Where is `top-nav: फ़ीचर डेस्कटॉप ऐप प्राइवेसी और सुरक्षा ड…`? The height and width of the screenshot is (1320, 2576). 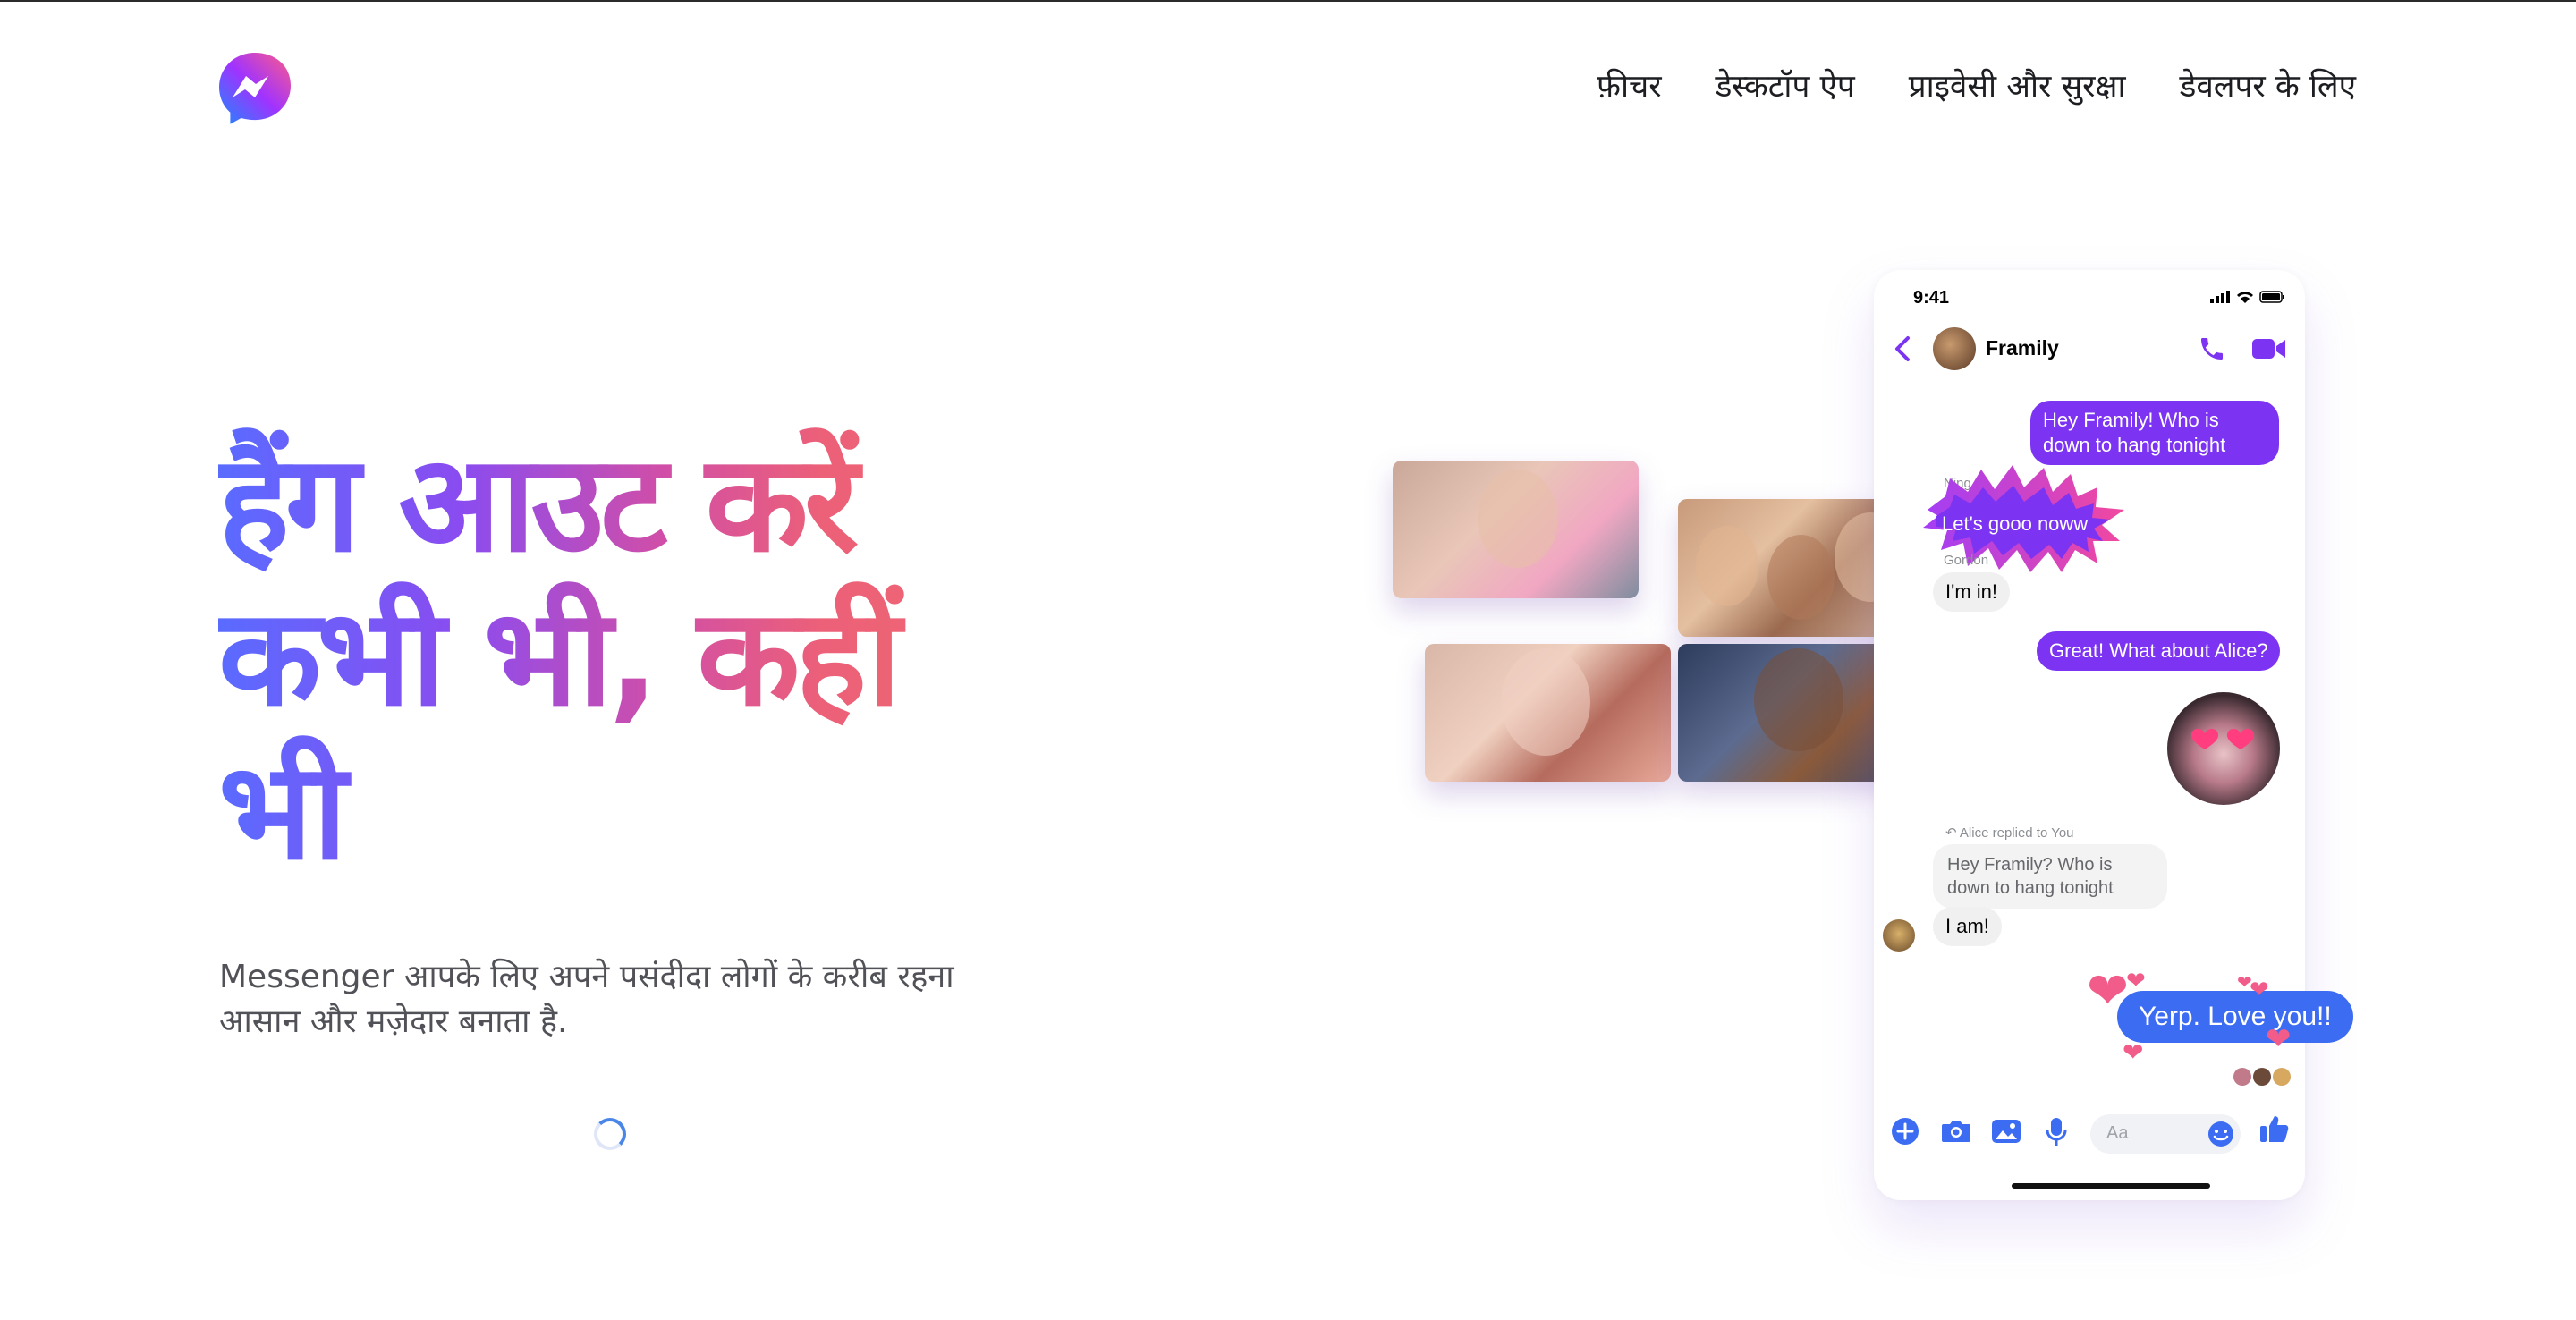 top-nav: फ़ीचर डेस्कटॉप ऐप प्राइवेसी और सुरक्षा ड… is located at coordinates (1976, 85).